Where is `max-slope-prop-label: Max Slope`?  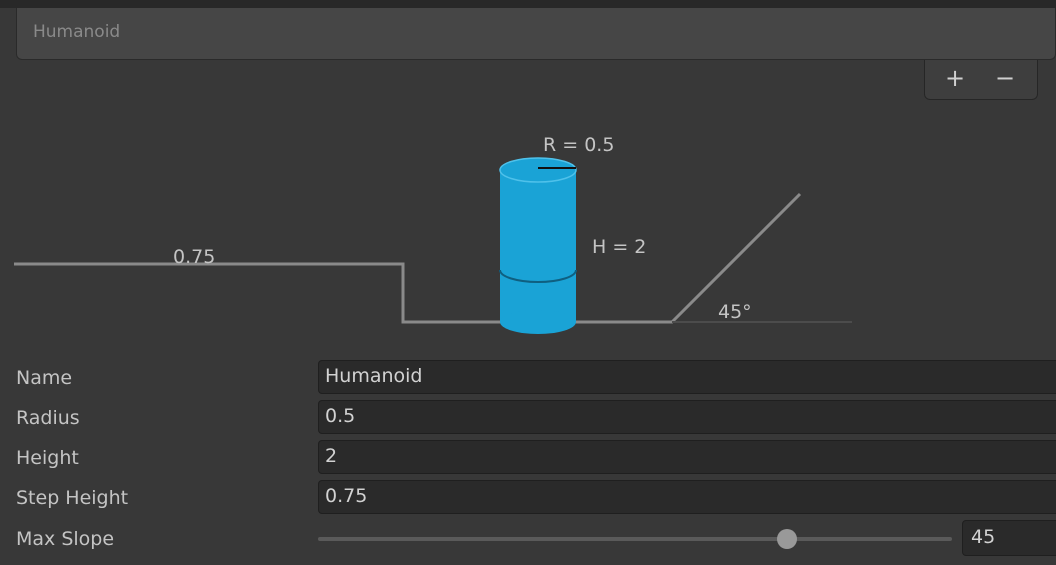 max-slope-prop-label: Max Slope is located at coordinates (65, 539).